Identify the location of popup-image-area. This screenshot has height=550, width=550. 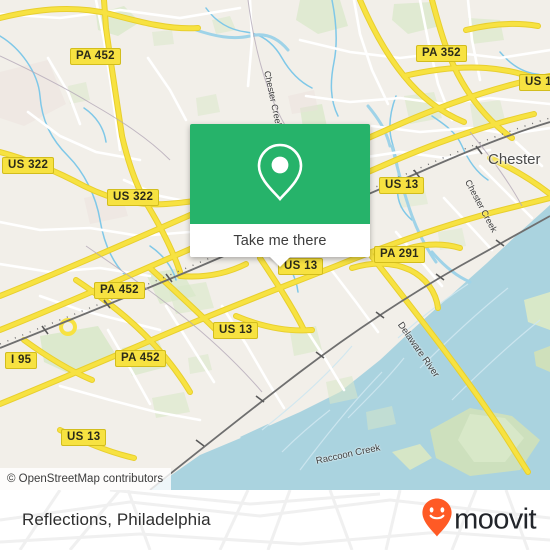
(280, 174).